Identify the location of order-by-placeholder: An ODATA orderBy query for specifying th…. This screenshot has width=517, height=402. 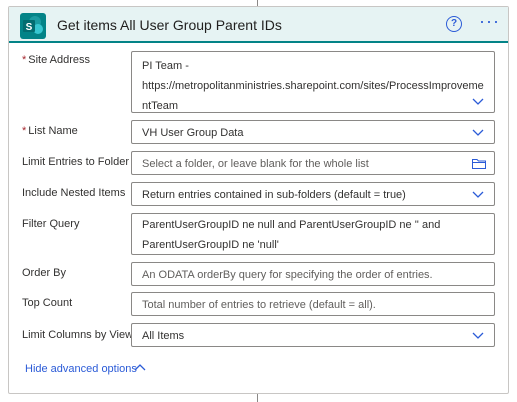
(287, 275).